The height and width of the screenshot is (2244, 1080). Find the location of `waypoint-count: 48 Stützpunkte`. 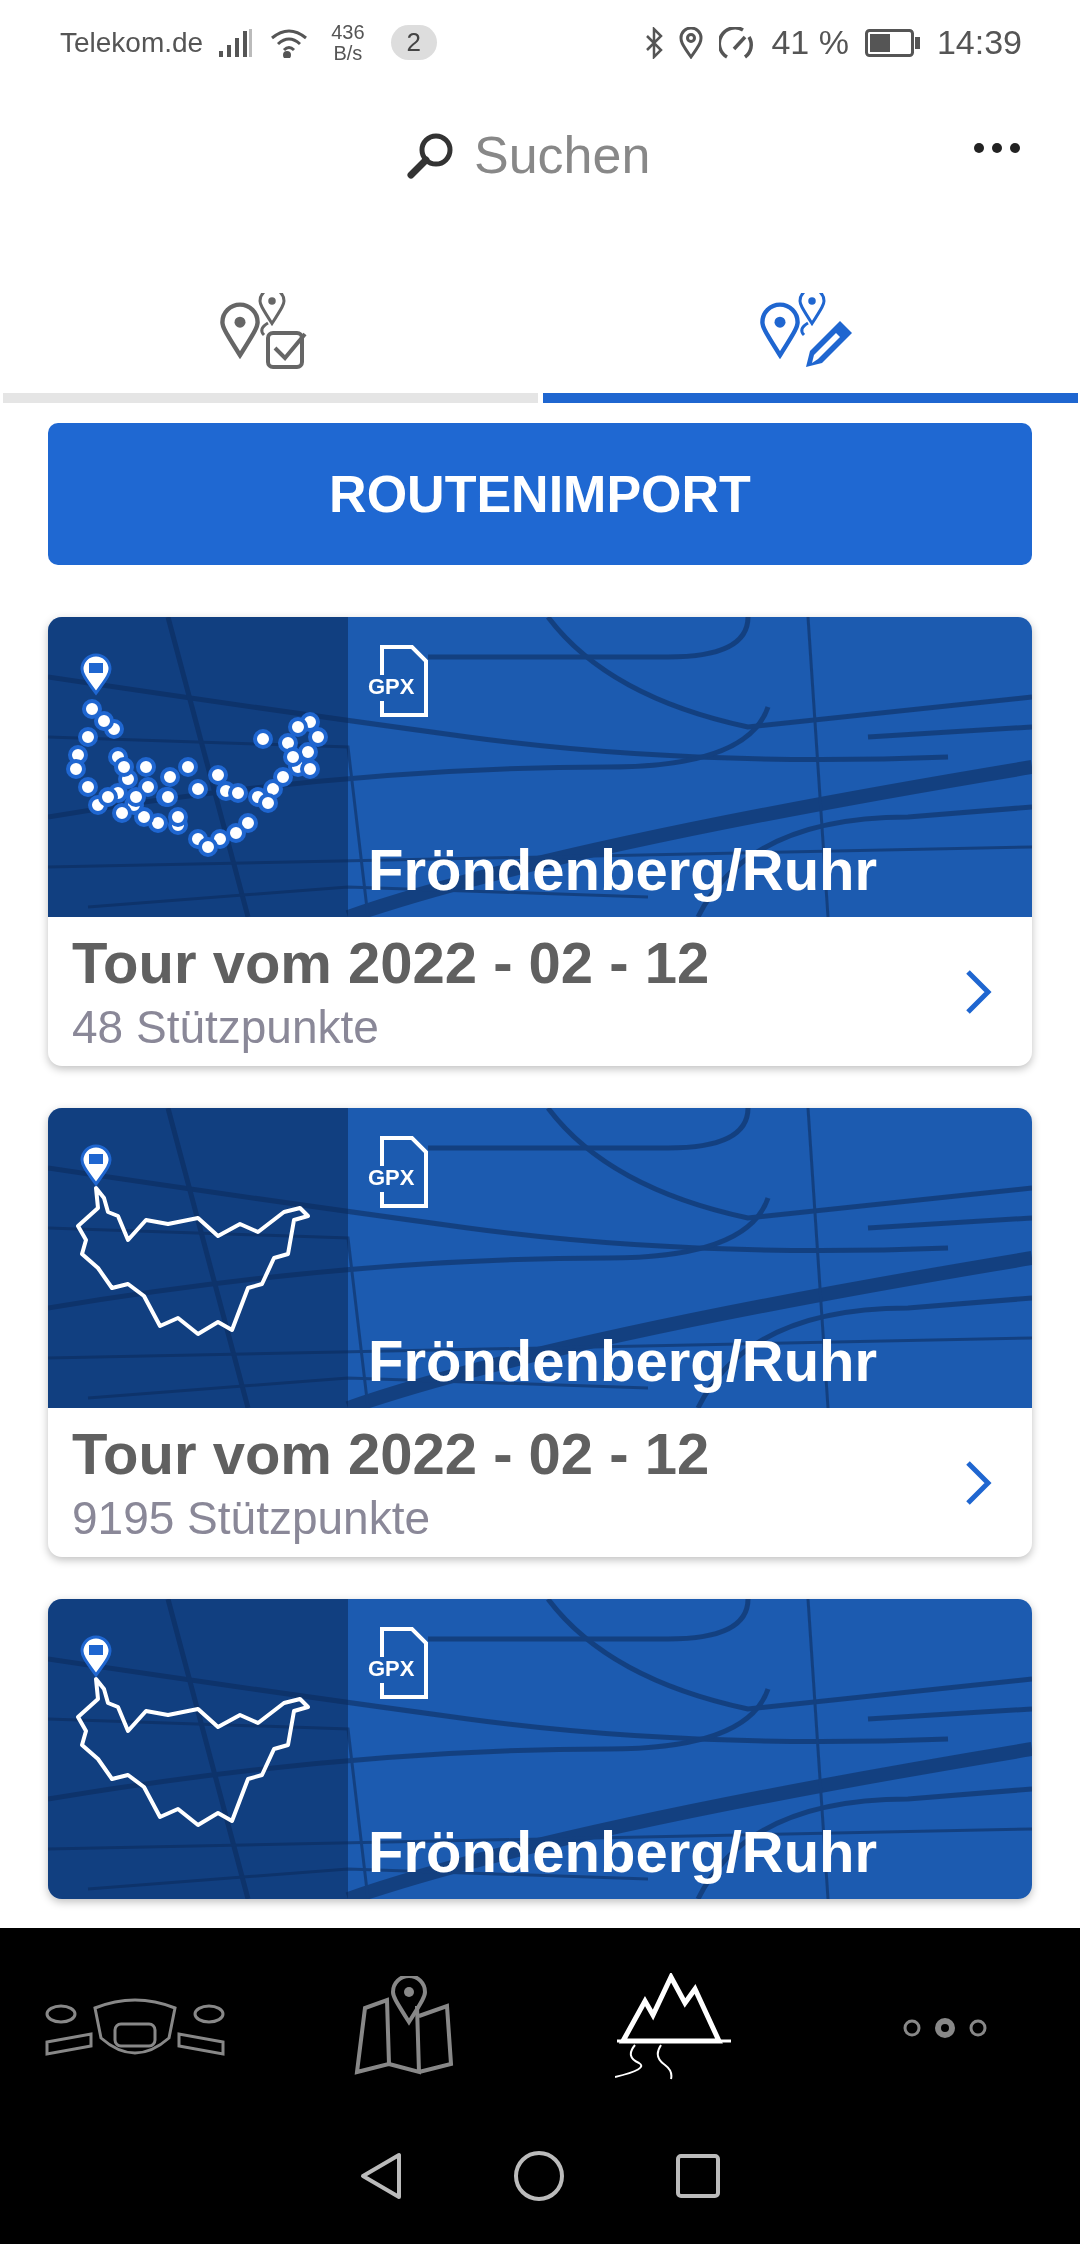

waypoint-count: 48 Stützpunkte is located at coordinates (226, 1027).